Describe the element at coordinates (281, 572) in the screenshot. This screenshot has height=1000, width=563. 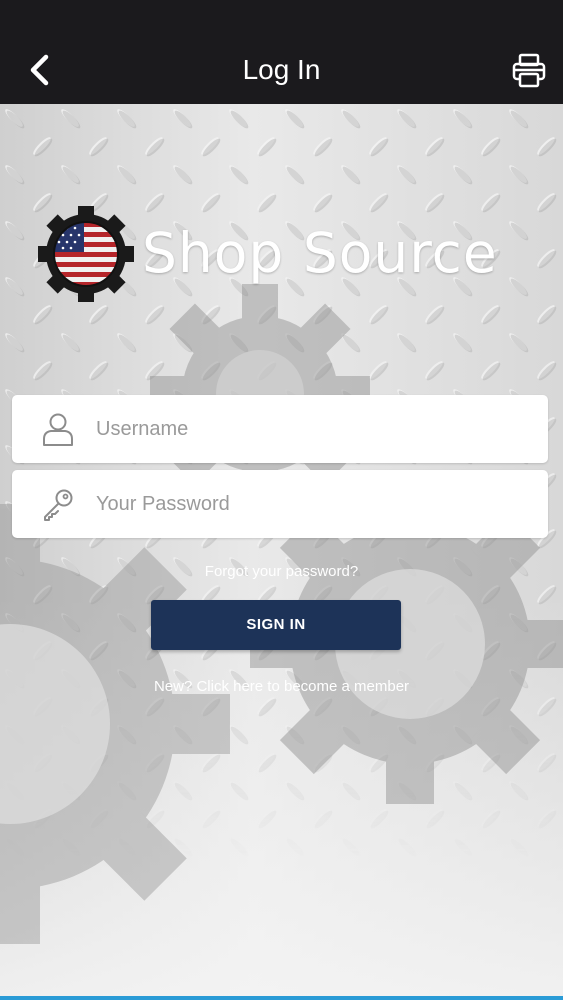
I see `forgot-password-link: Forgot your password?` at that location.